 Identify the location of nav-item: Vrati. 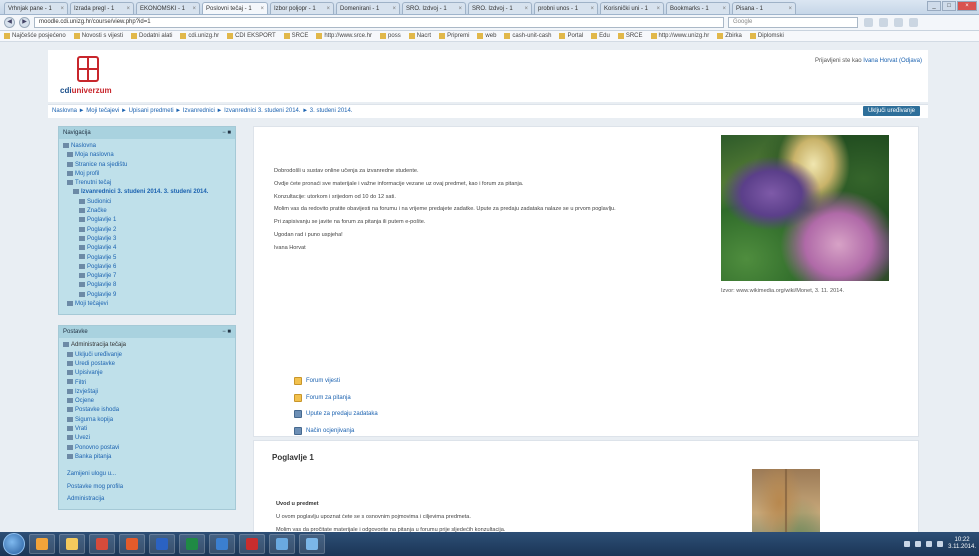
(147, 429).